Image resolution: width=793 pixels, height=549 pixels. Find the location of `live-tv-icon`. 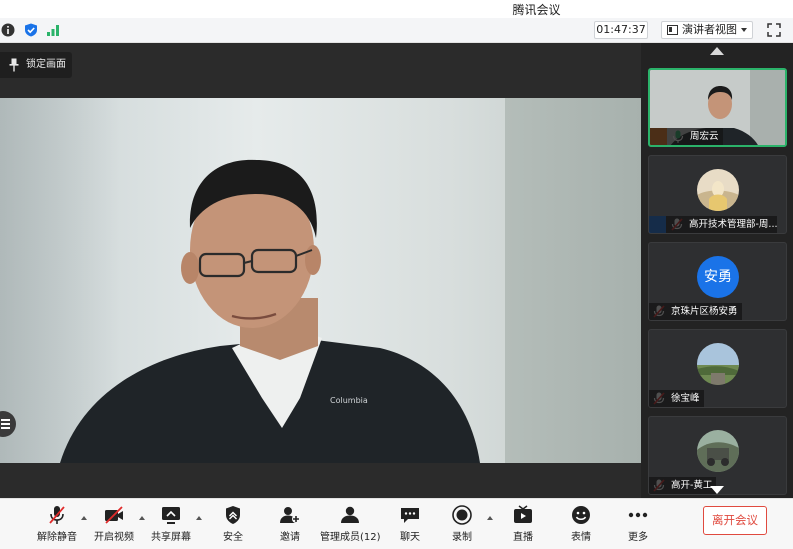

live-tv-icon is located at coordinates (523, 514).